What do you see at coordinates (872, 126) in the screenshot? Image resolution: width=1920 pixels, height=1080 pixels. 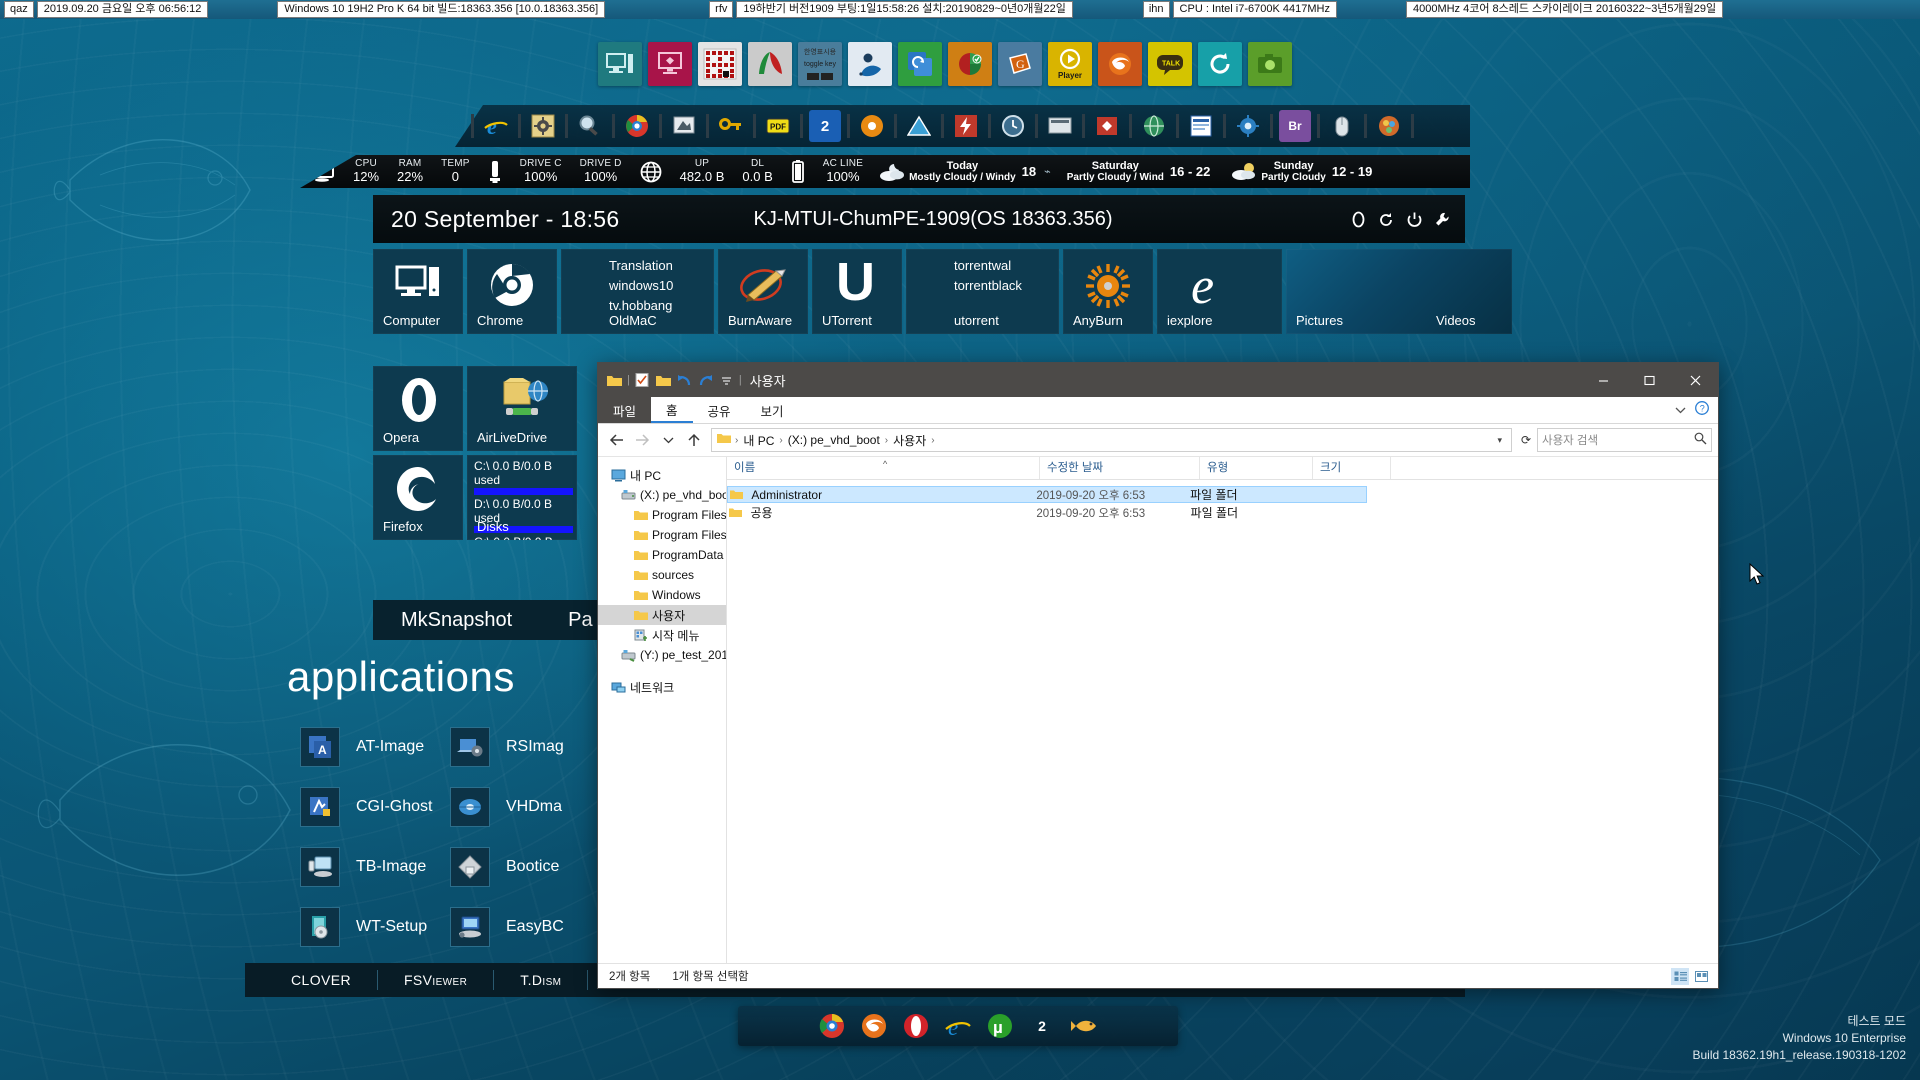 I see `dock2-orange-disc` at bounding box center [872, 126].